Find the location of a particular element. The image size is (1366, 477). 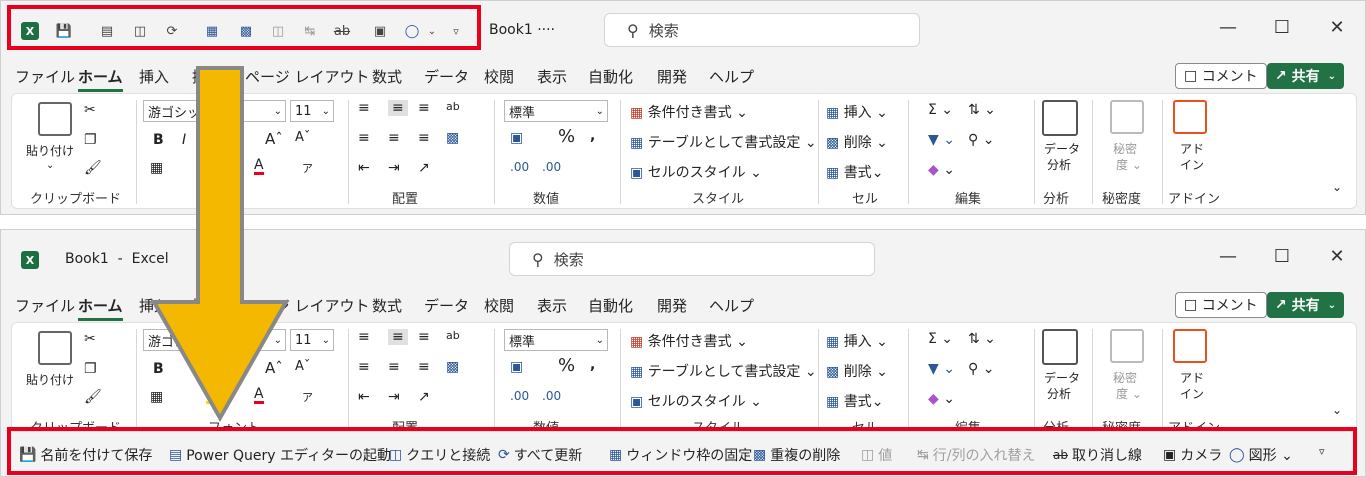

tab-developer: 開発 is located at coordinates (672, 76).